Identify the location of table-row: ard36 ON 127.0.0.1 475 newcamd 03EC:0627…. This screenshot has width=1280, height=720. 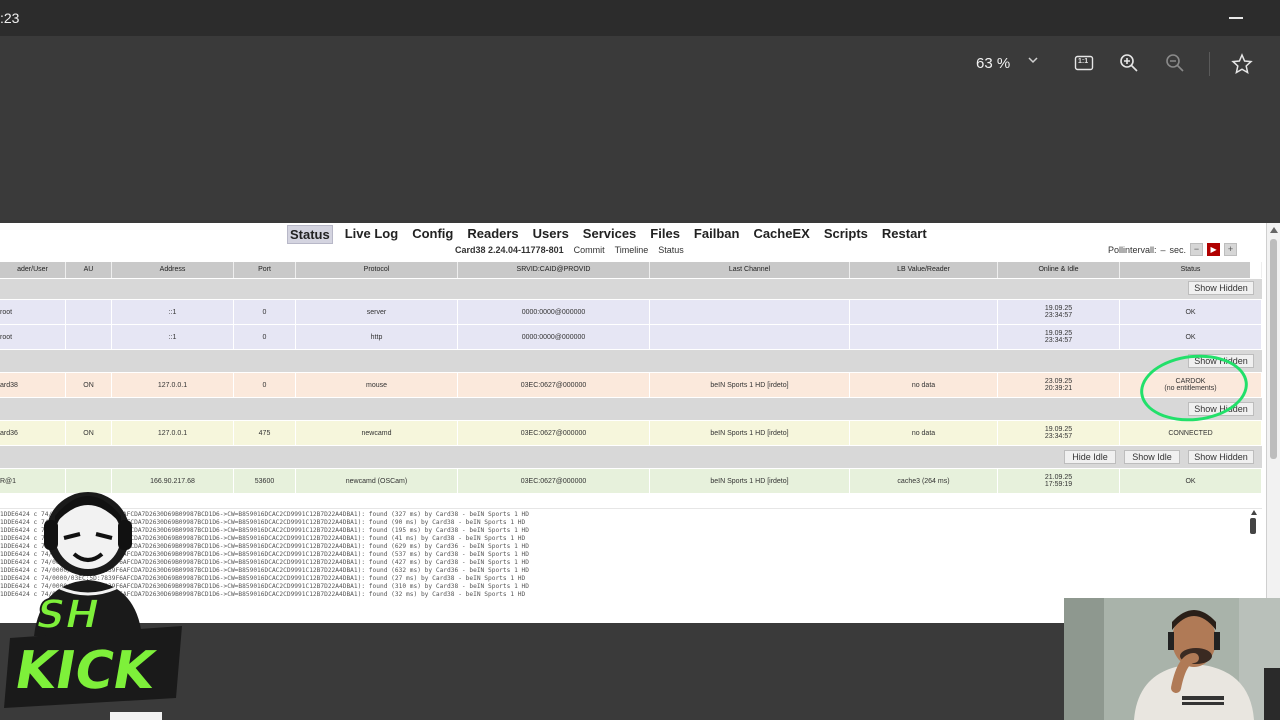
(631, 433).